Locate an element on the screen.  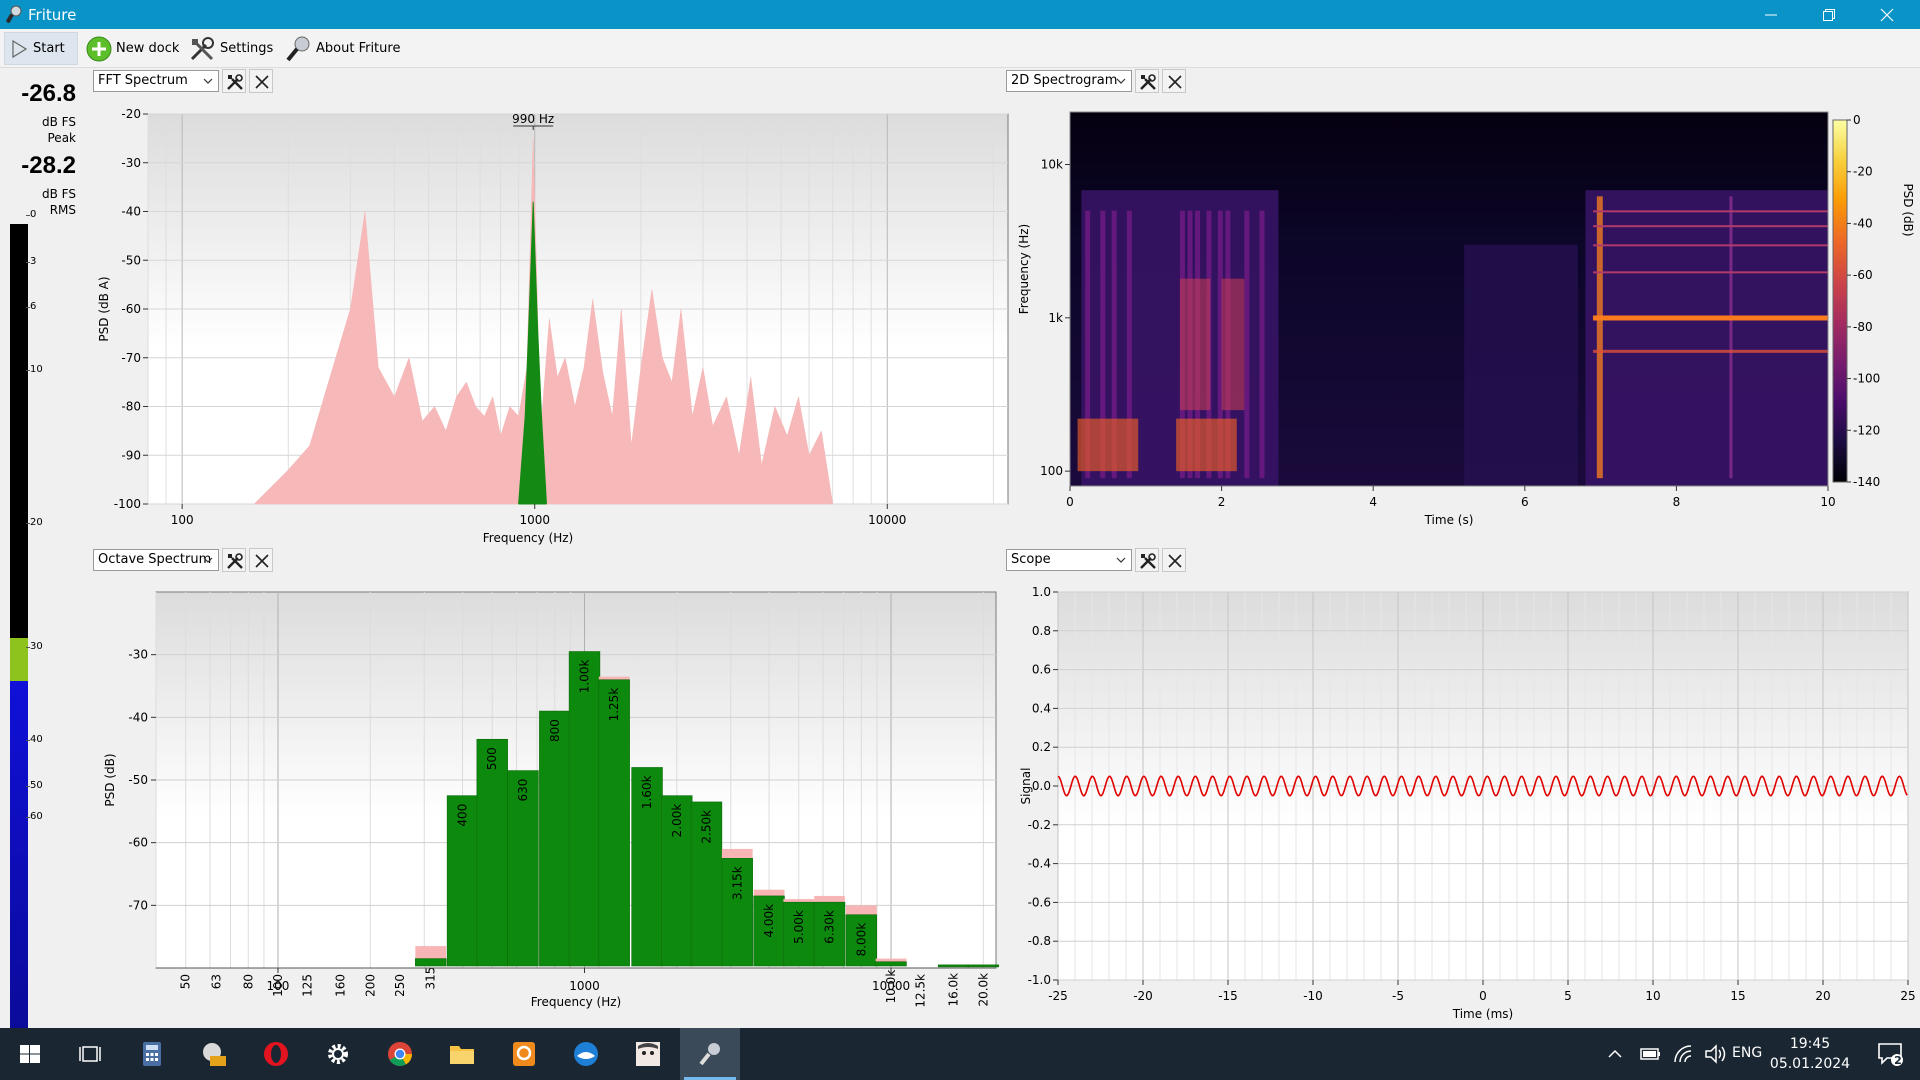
oct-x-axis-label: Frequency (Hz) is located at coordinates (576, 1002).